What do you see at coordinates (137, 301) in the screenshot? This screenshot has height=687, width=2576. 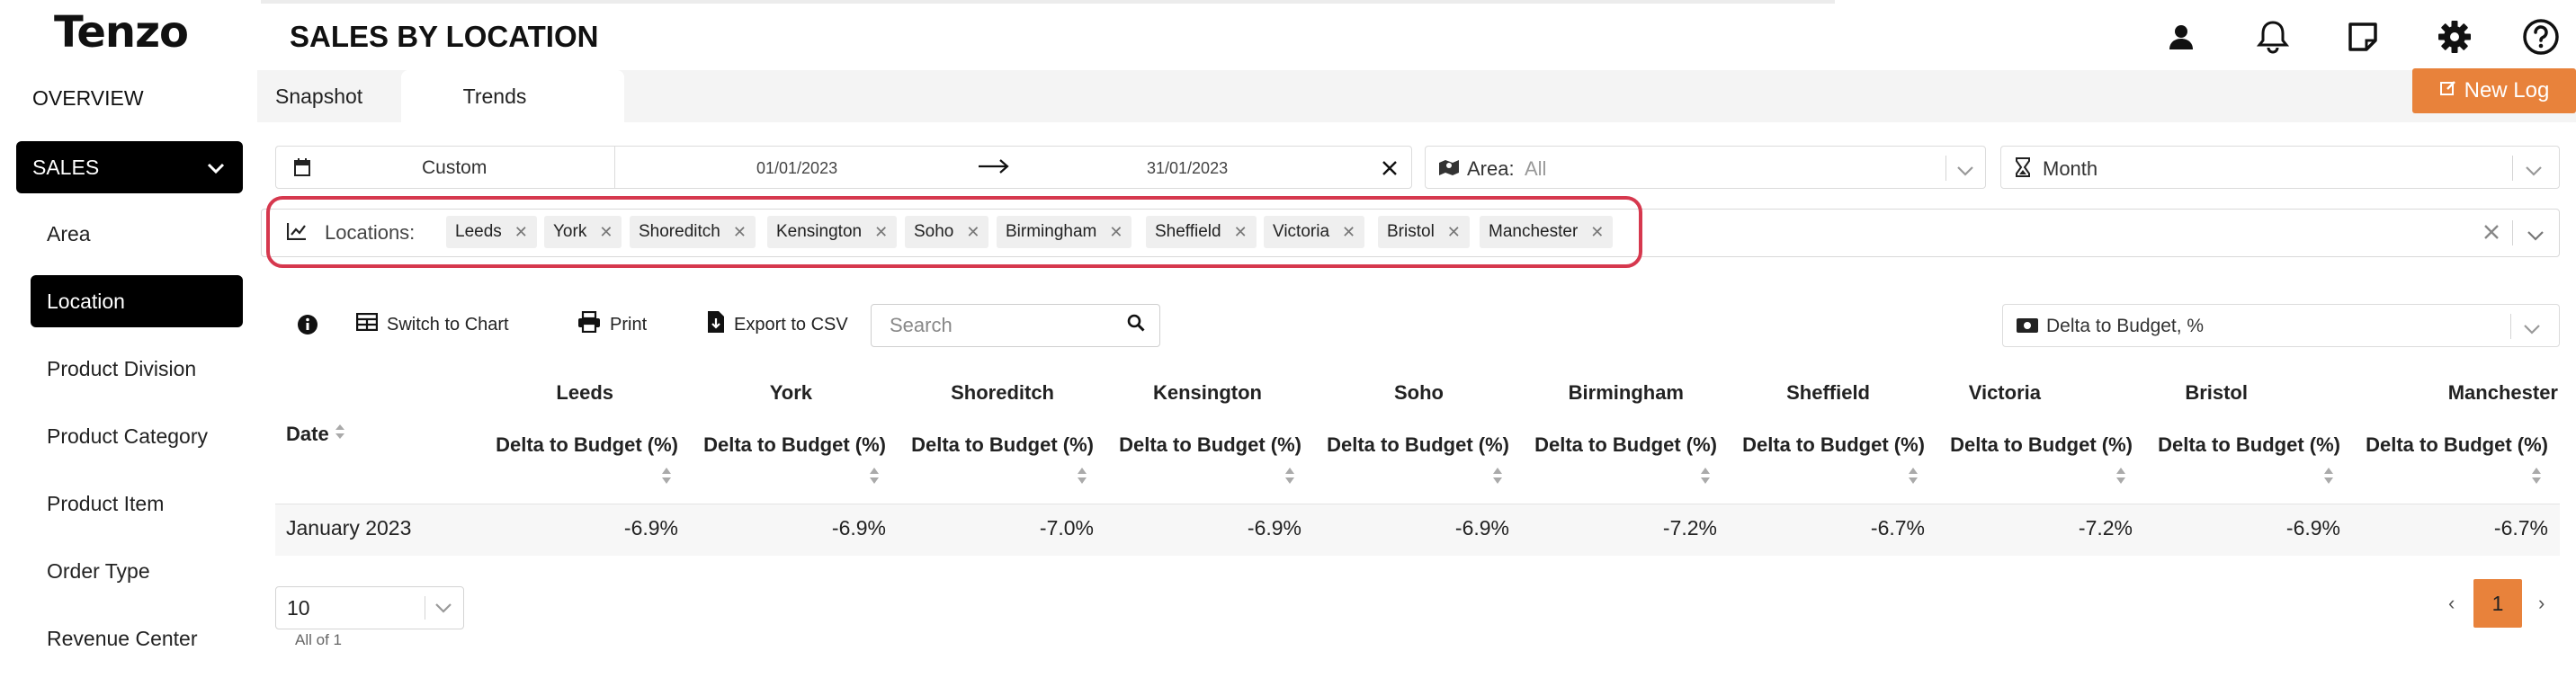 I see `sidebar-item-location: Location` at bounding box center [137, 301].